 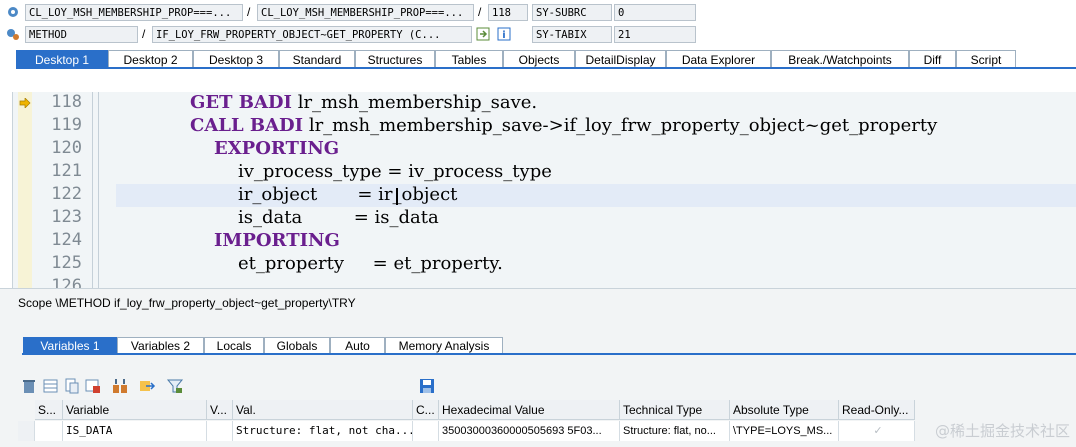 What do you see at coordinates (483, 34) in the screenshot?
I see `navigate-icon` at bounding box center [483, 34].